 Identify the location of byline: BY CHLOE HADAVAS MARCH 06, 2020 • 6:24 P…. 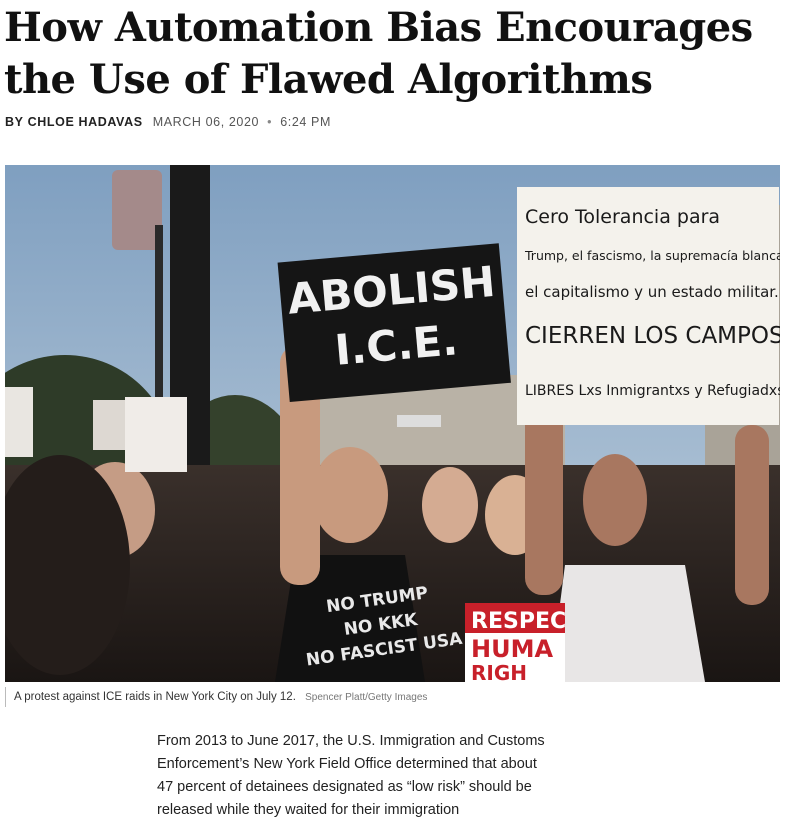
(168, 122).